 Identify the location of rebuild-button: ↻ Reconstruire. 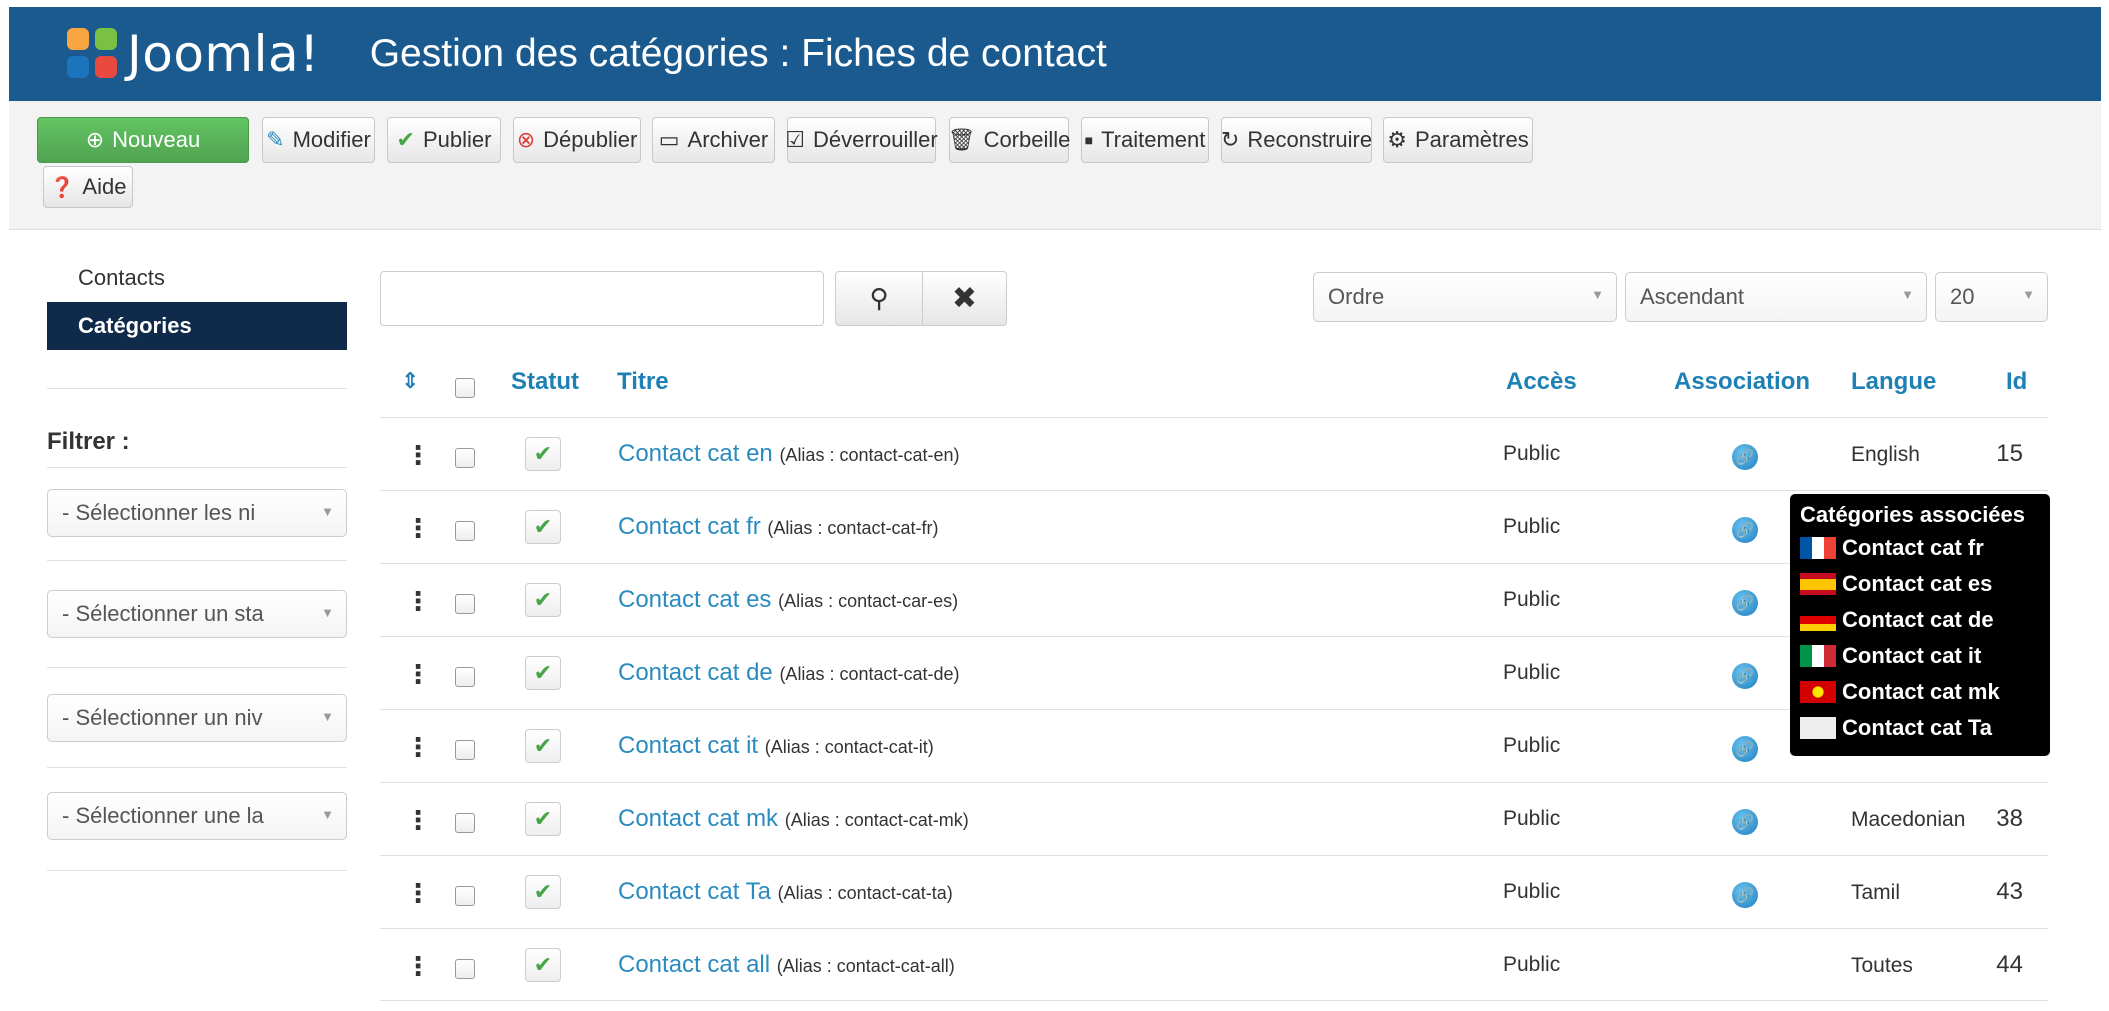
(1296, 140).